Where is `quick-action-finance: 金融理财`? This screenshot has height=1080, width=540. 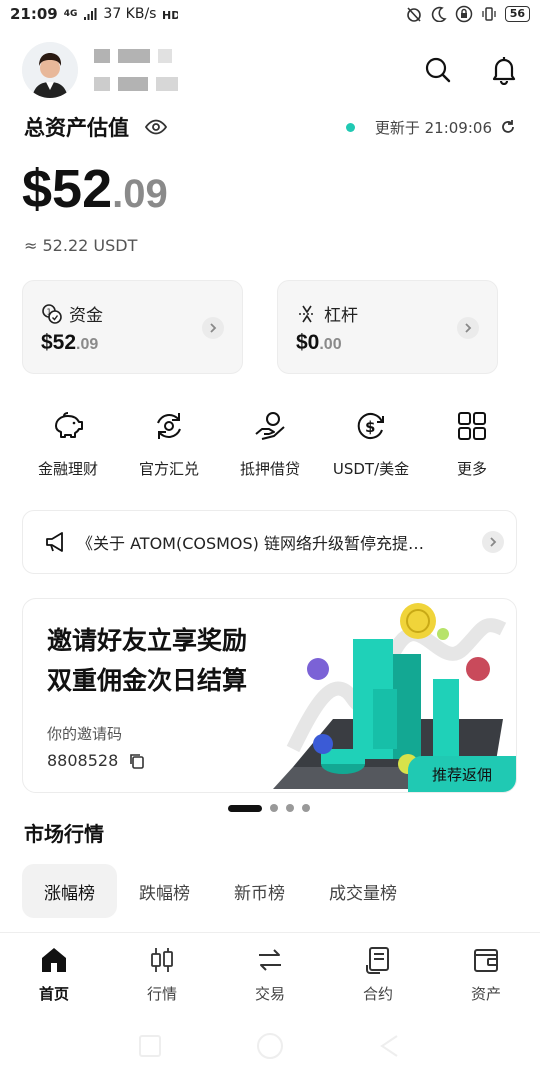 quick-action-finance: 金融理财 is located at coordinates (68, 443).